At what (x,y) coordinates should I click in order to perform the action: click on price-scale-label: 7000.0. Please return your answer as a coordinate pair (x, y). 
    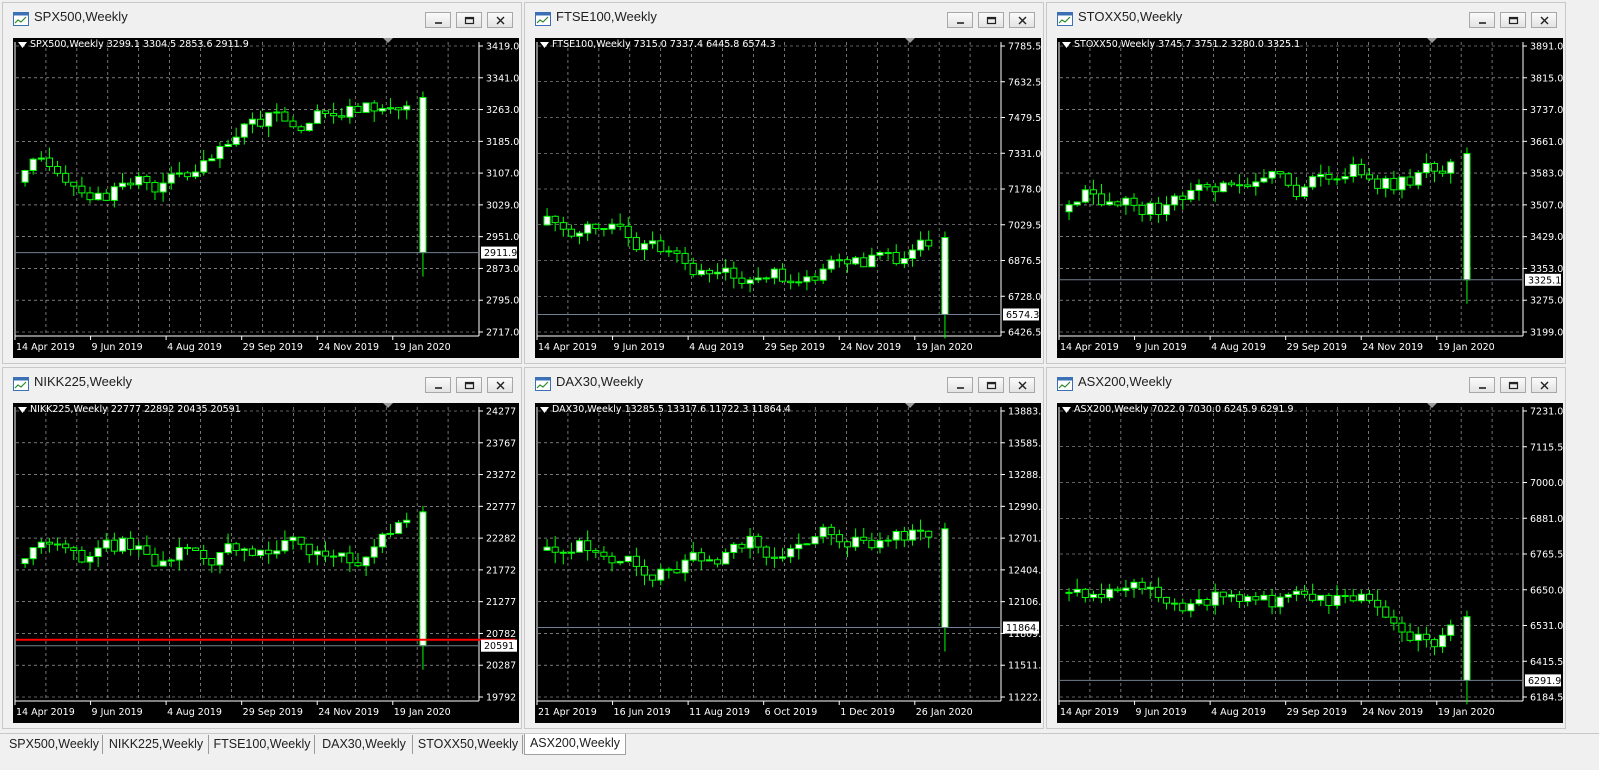
    Looking at the image, I should click on (1546, 483).